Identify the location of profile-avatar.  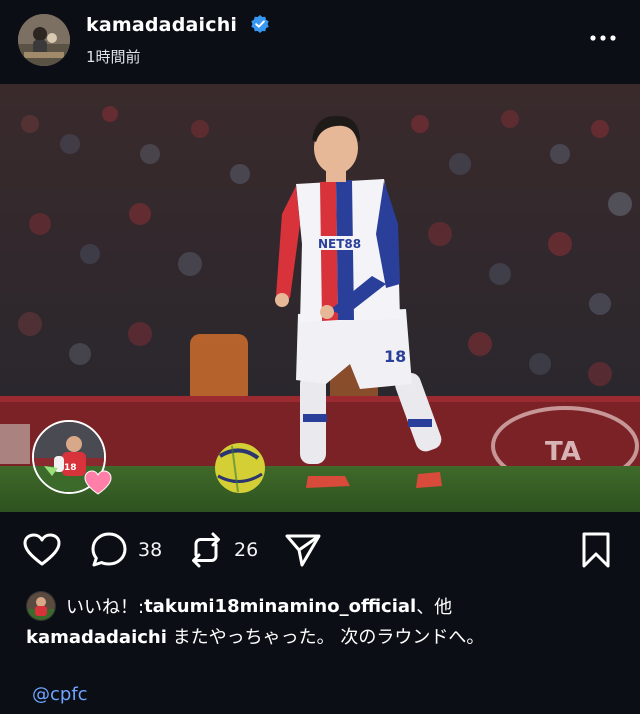
(44, 40).